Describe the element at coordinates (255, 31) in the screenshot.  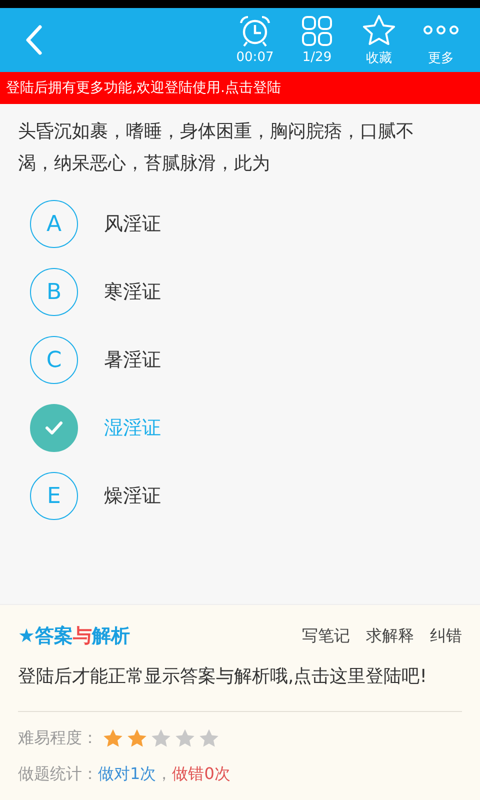
I see `alarm-clock-icon` at that location.